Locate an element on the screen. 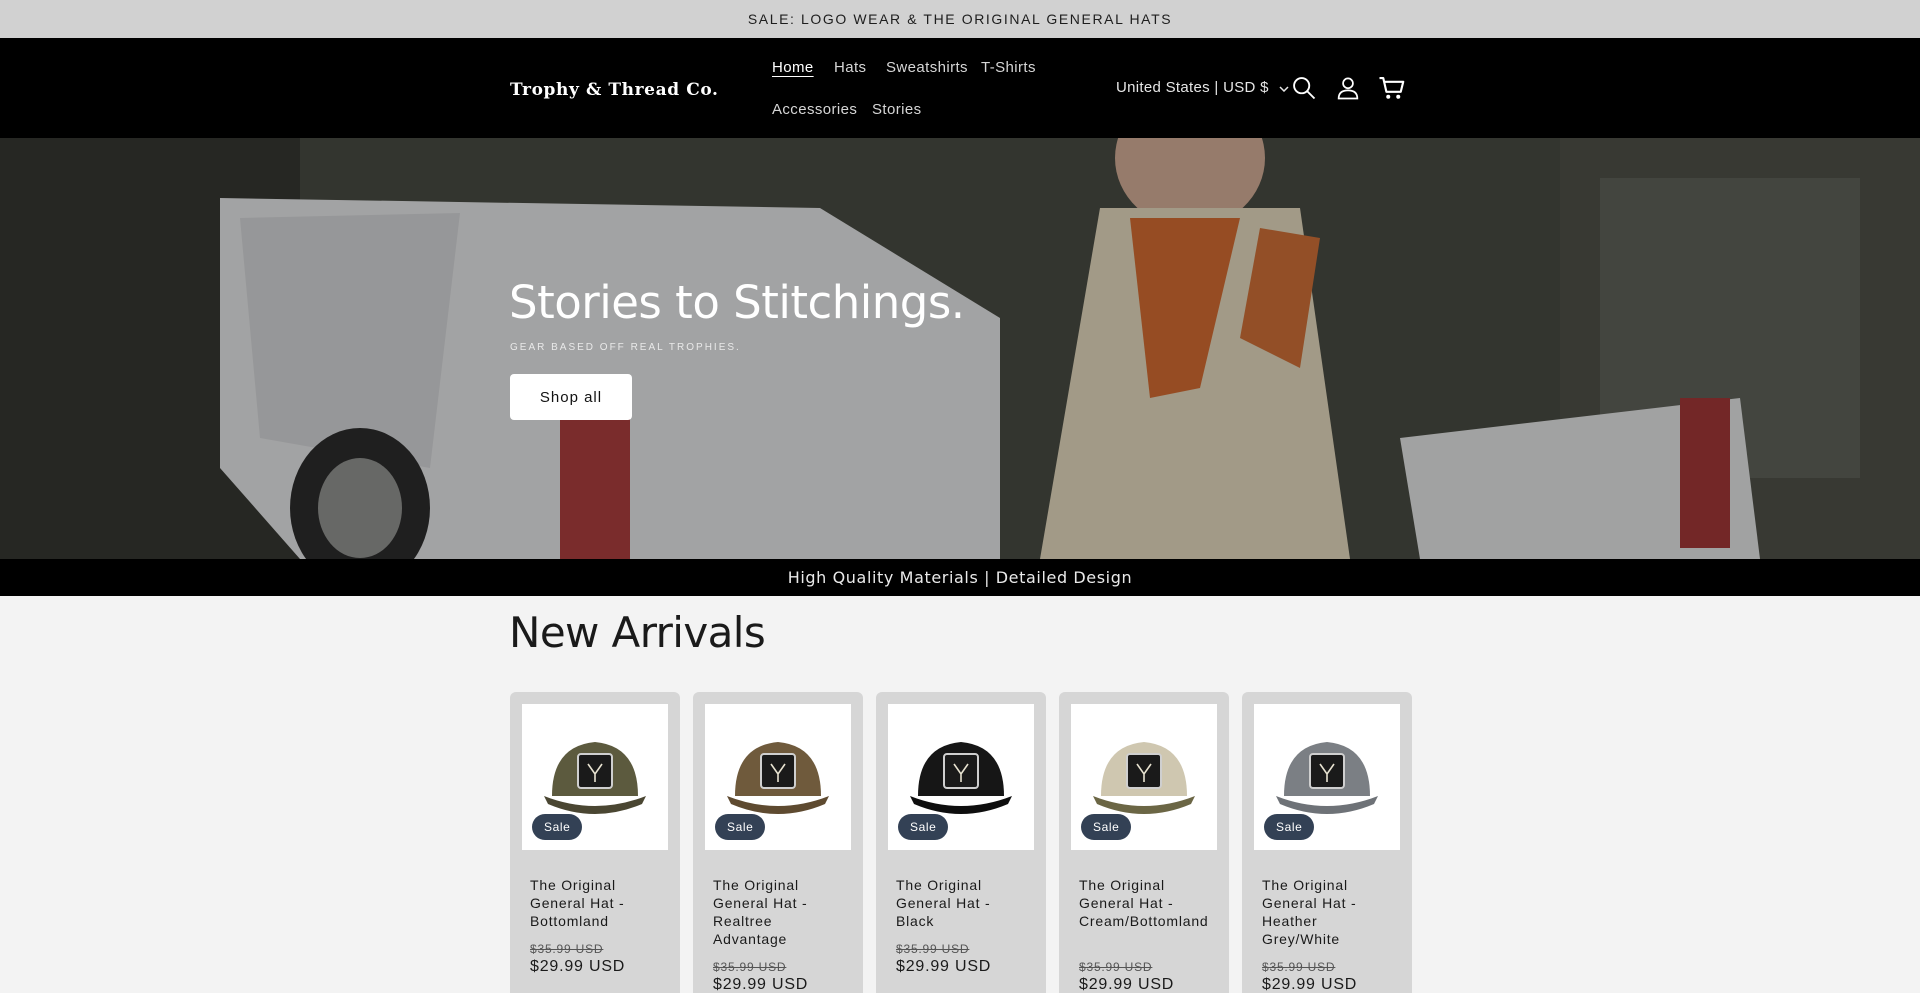  feature-strip: High Quality Materials | Detailed Design is located at coordinates (960, 577).